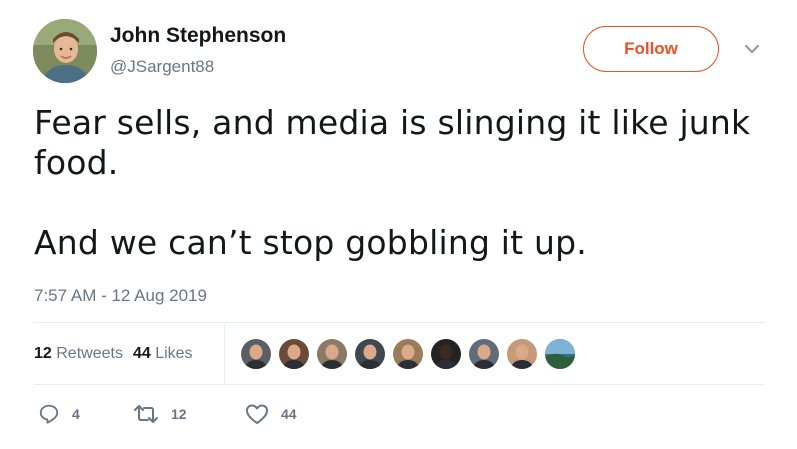 The width and height of the screenshot is (797, 449). Describe the element at coordinates (651, 49) in the screenshot. I see `follow-button: Follow` at that location.